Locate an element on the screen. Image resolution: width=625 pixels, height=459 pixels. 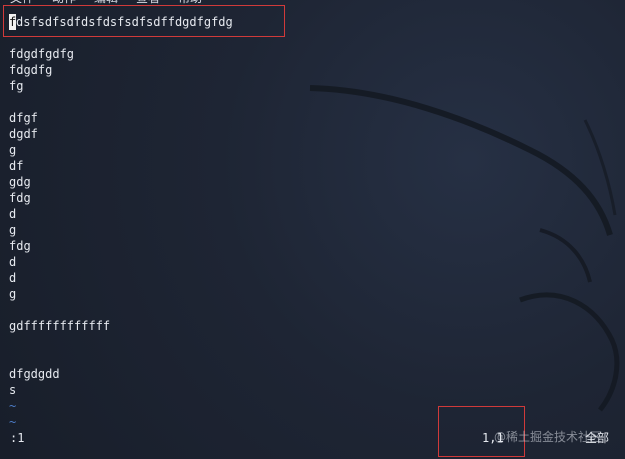
editor-line: df is located at coordinates (309, 166).